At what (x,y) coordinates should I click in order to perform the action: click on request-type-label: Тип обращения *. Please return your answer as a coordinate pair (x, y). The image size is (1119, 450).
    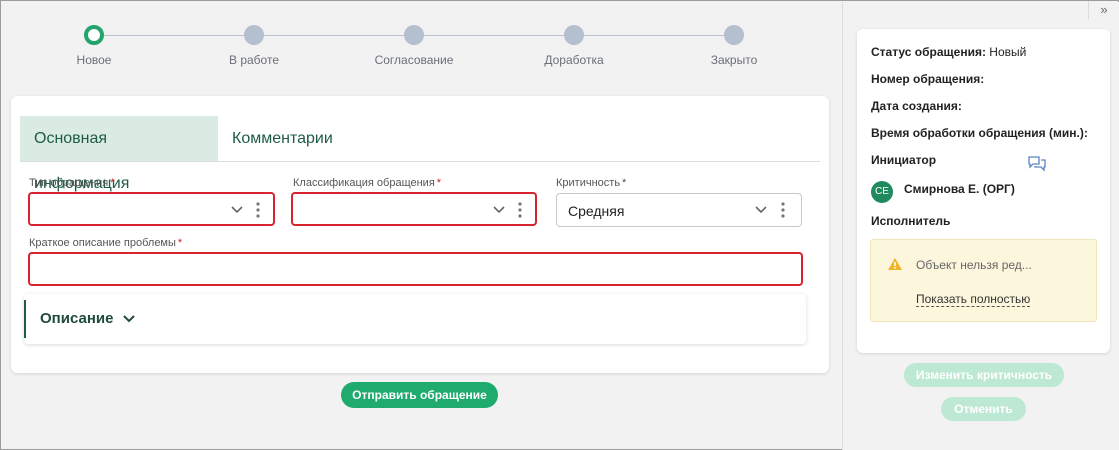
    Looking at the image, I should click on (72, 183).